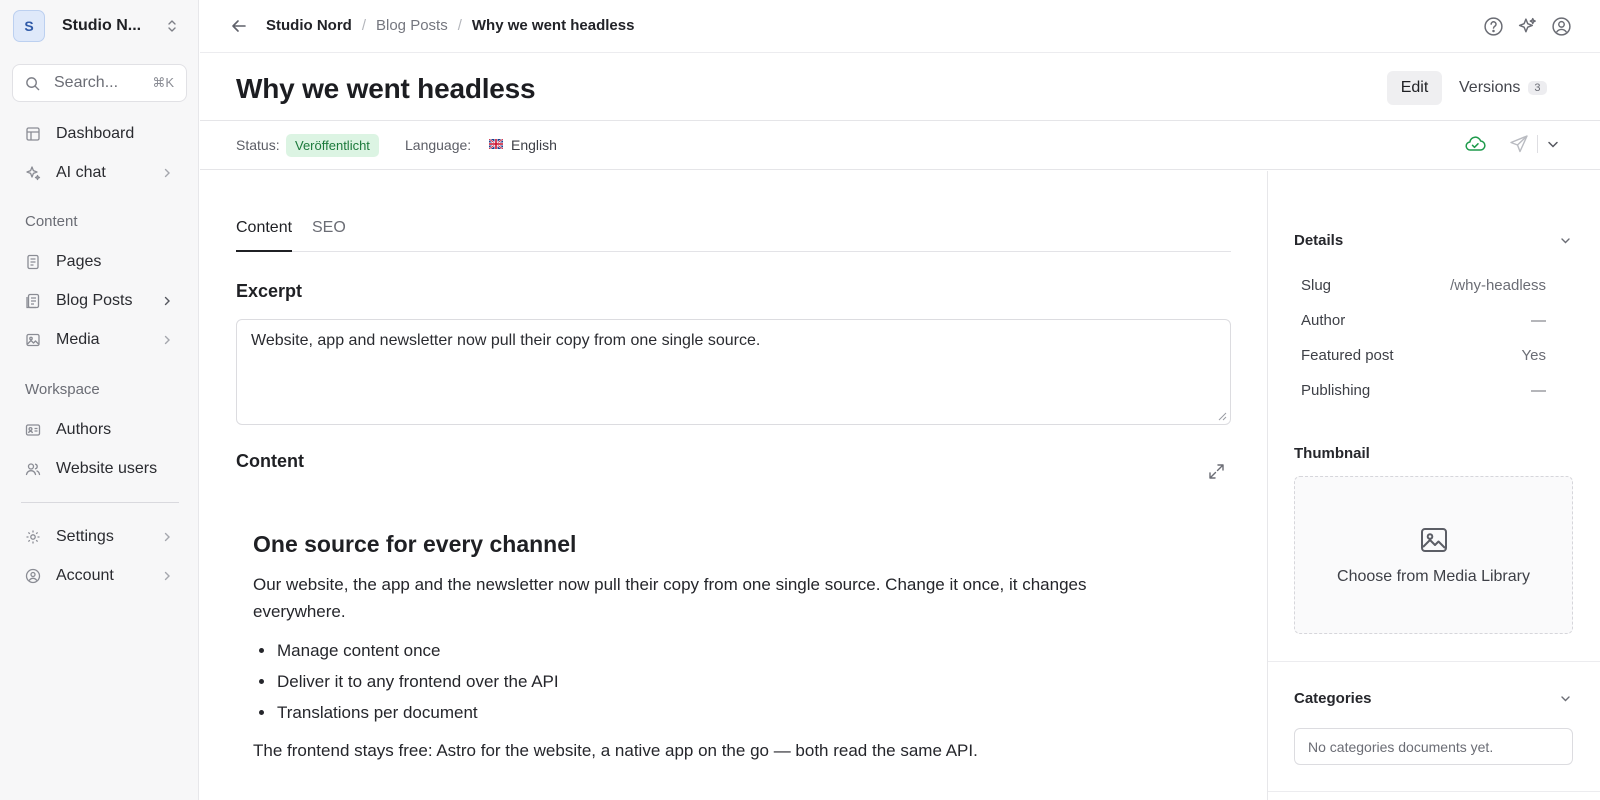  I want to click on publish-actions, so click(1512, 144).